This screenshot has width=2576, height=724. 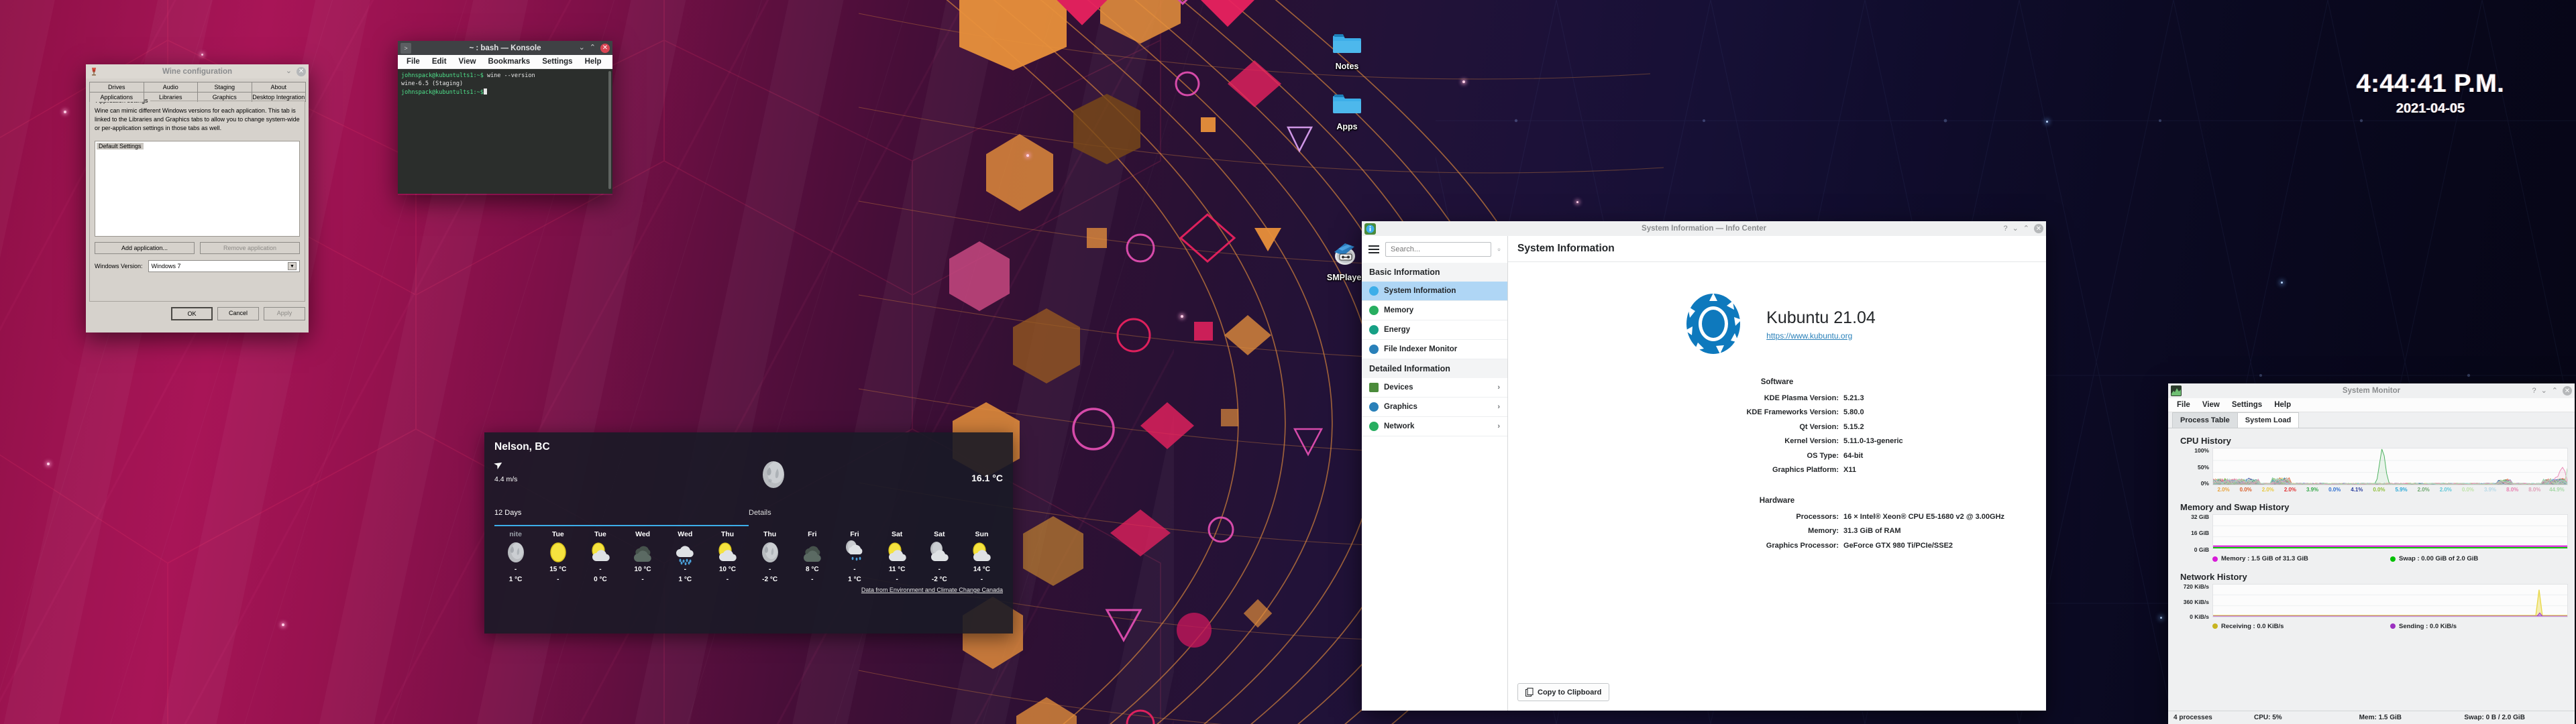 What do you see at coordinates (1434, 349) in the screenshot?
I see `sidebar-item-file-indexer-monitor: File Indexer Monitor` at bounding box center [1434, 349].